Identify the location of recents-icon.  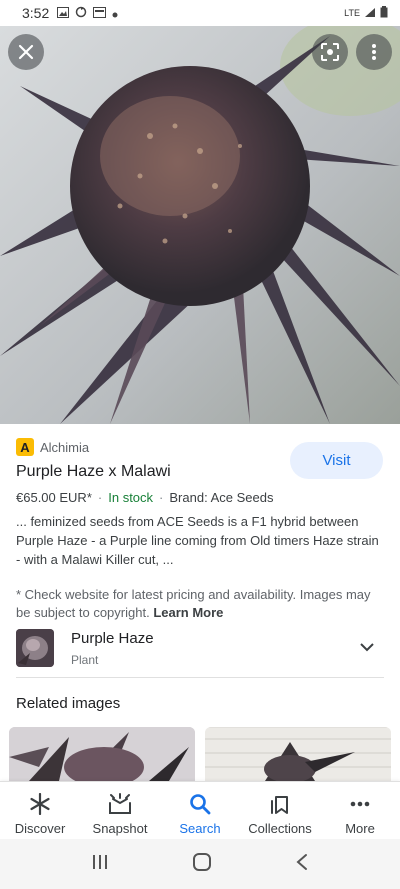
(100, 861).